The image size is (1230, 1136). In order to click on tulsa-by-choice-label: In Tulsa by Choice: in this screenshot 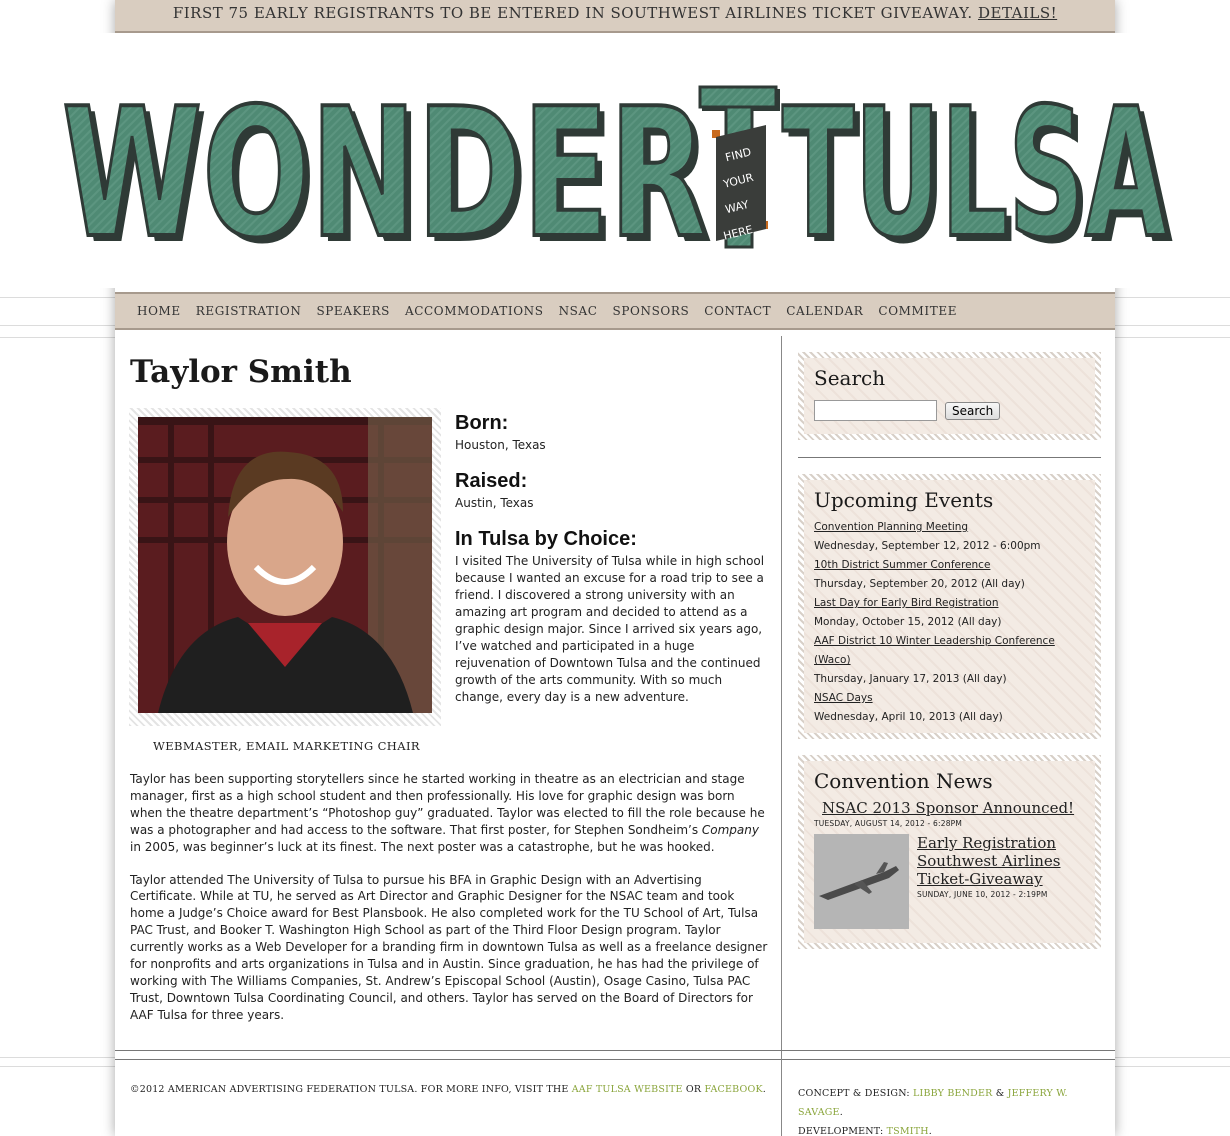, I will do `click(546, 539)`.